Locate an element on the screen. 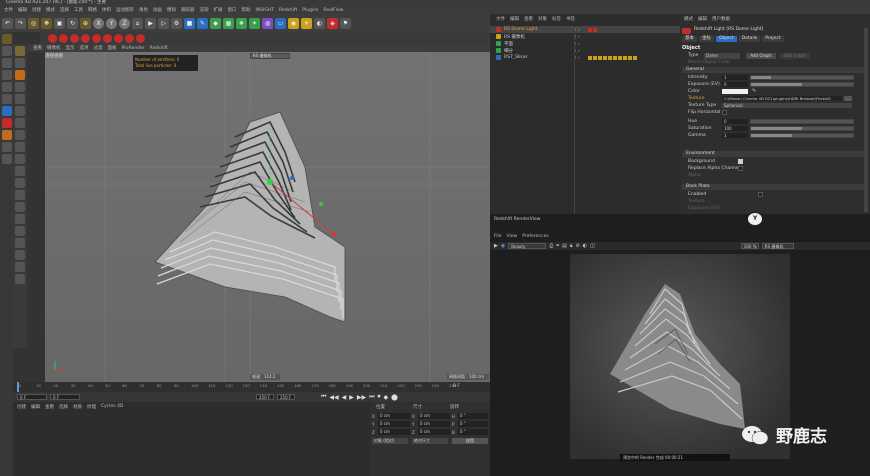 Image resolution: width=870 pixels, height=476 pixels. apply-button: 应用 is located at coordinates (470, 441).